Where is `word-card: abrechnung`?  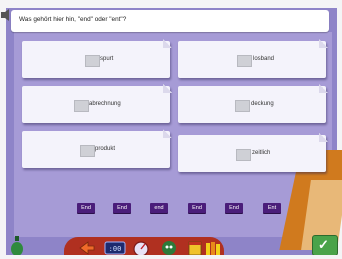 word-card: abrechnung is located at coordinates (97, 103).